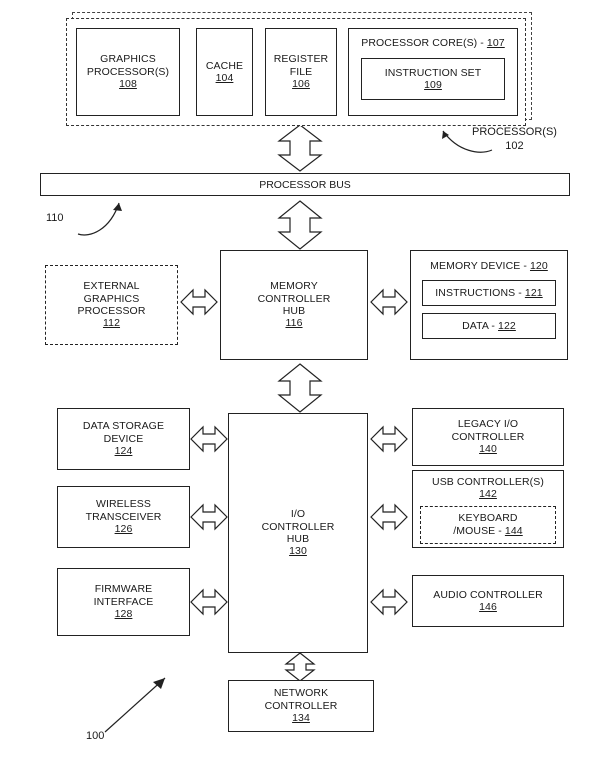 The image size is (610, 772). I want to click on arrow-firmware-to-io-hub, so click(209, 602).